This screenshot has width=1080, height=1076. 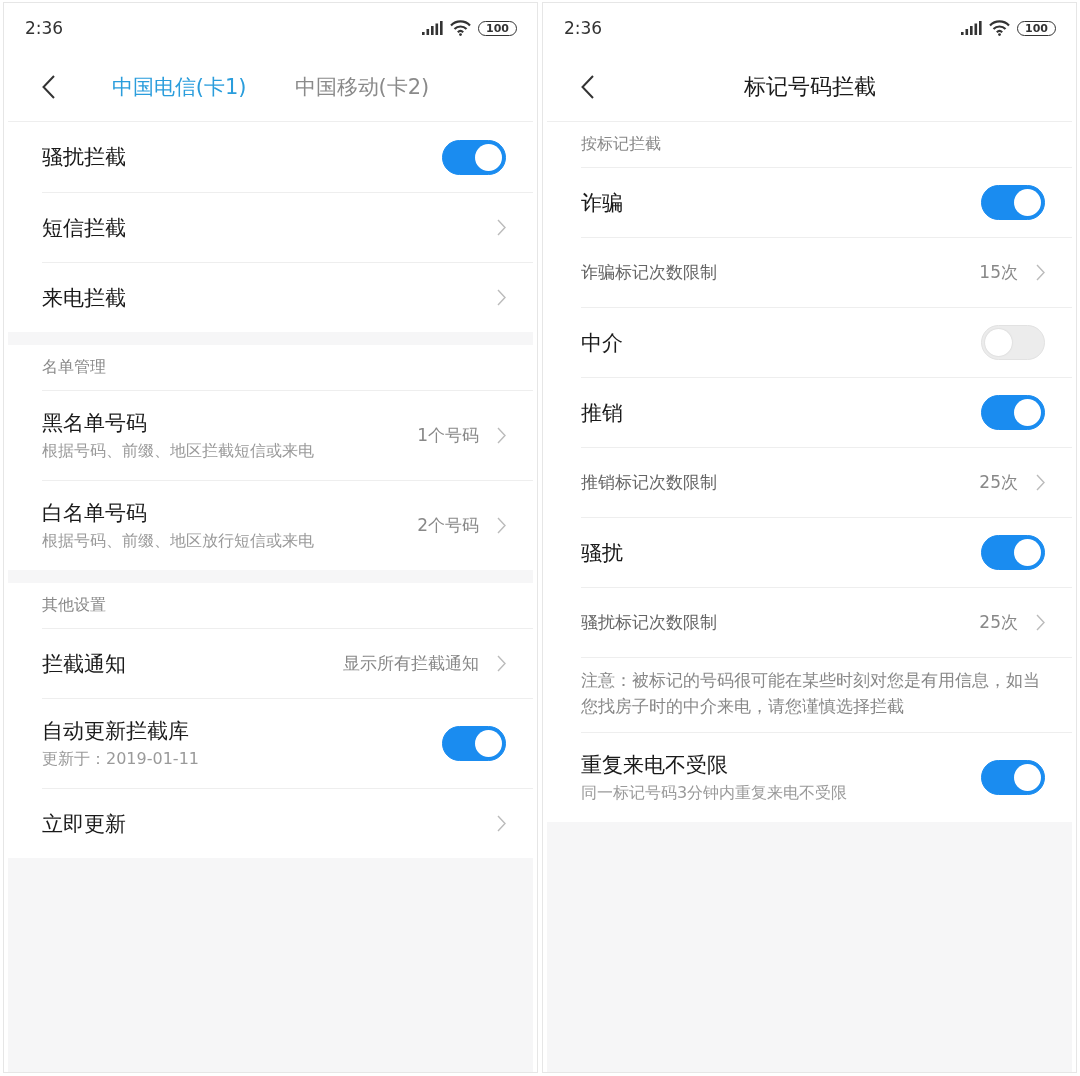 What do you see at coordinates (654, 765) in the screenshot?
I see `row-label: 重复来电不受限` at bounding box center [654, 765].